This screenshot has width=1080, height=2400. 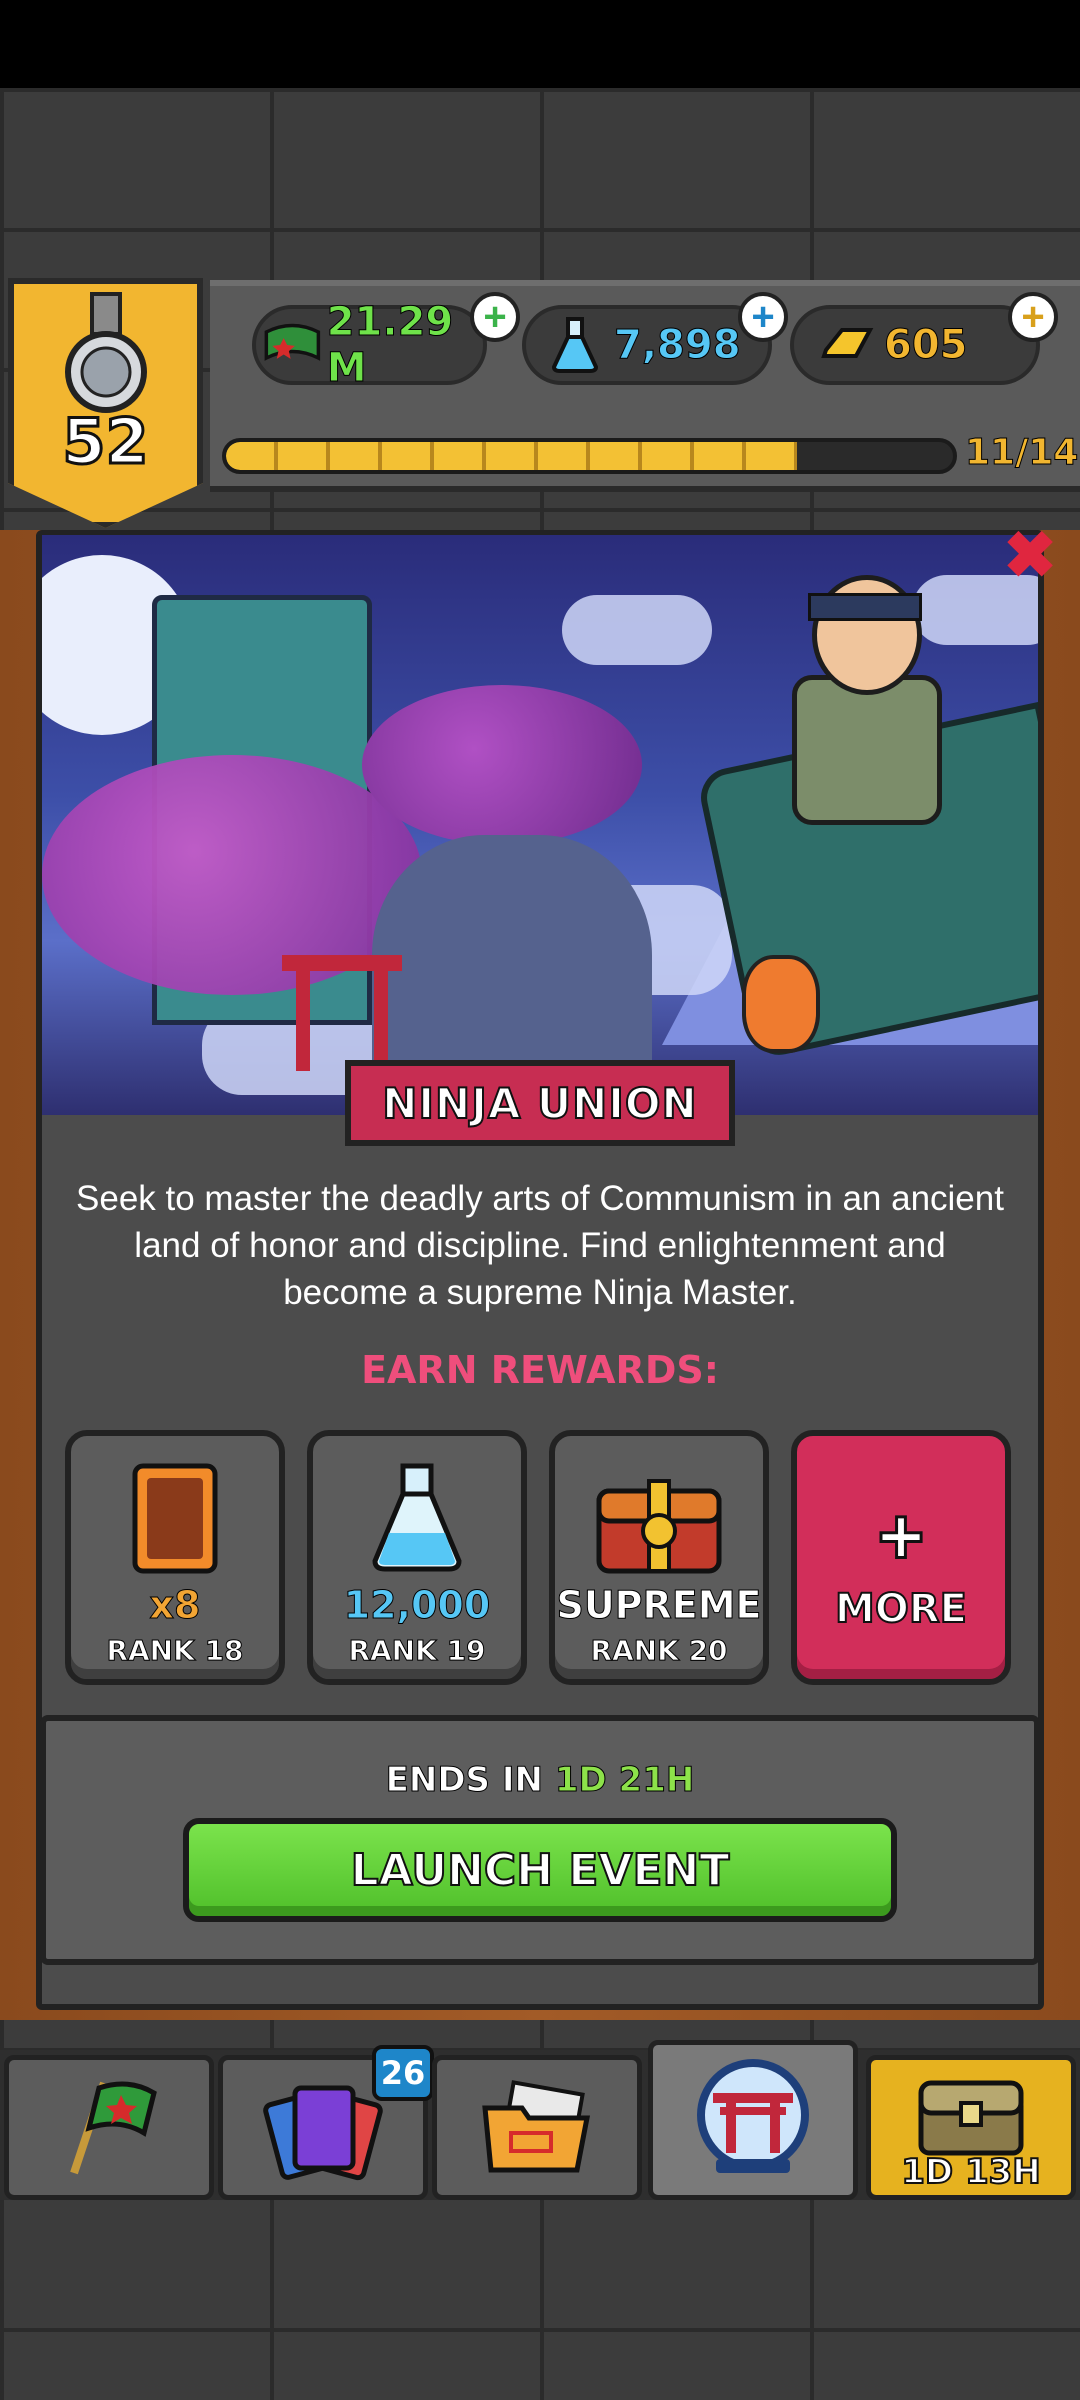 I want to click on reward-rank-19: 12,000 RANK 19, so click(x=417, y=1557).